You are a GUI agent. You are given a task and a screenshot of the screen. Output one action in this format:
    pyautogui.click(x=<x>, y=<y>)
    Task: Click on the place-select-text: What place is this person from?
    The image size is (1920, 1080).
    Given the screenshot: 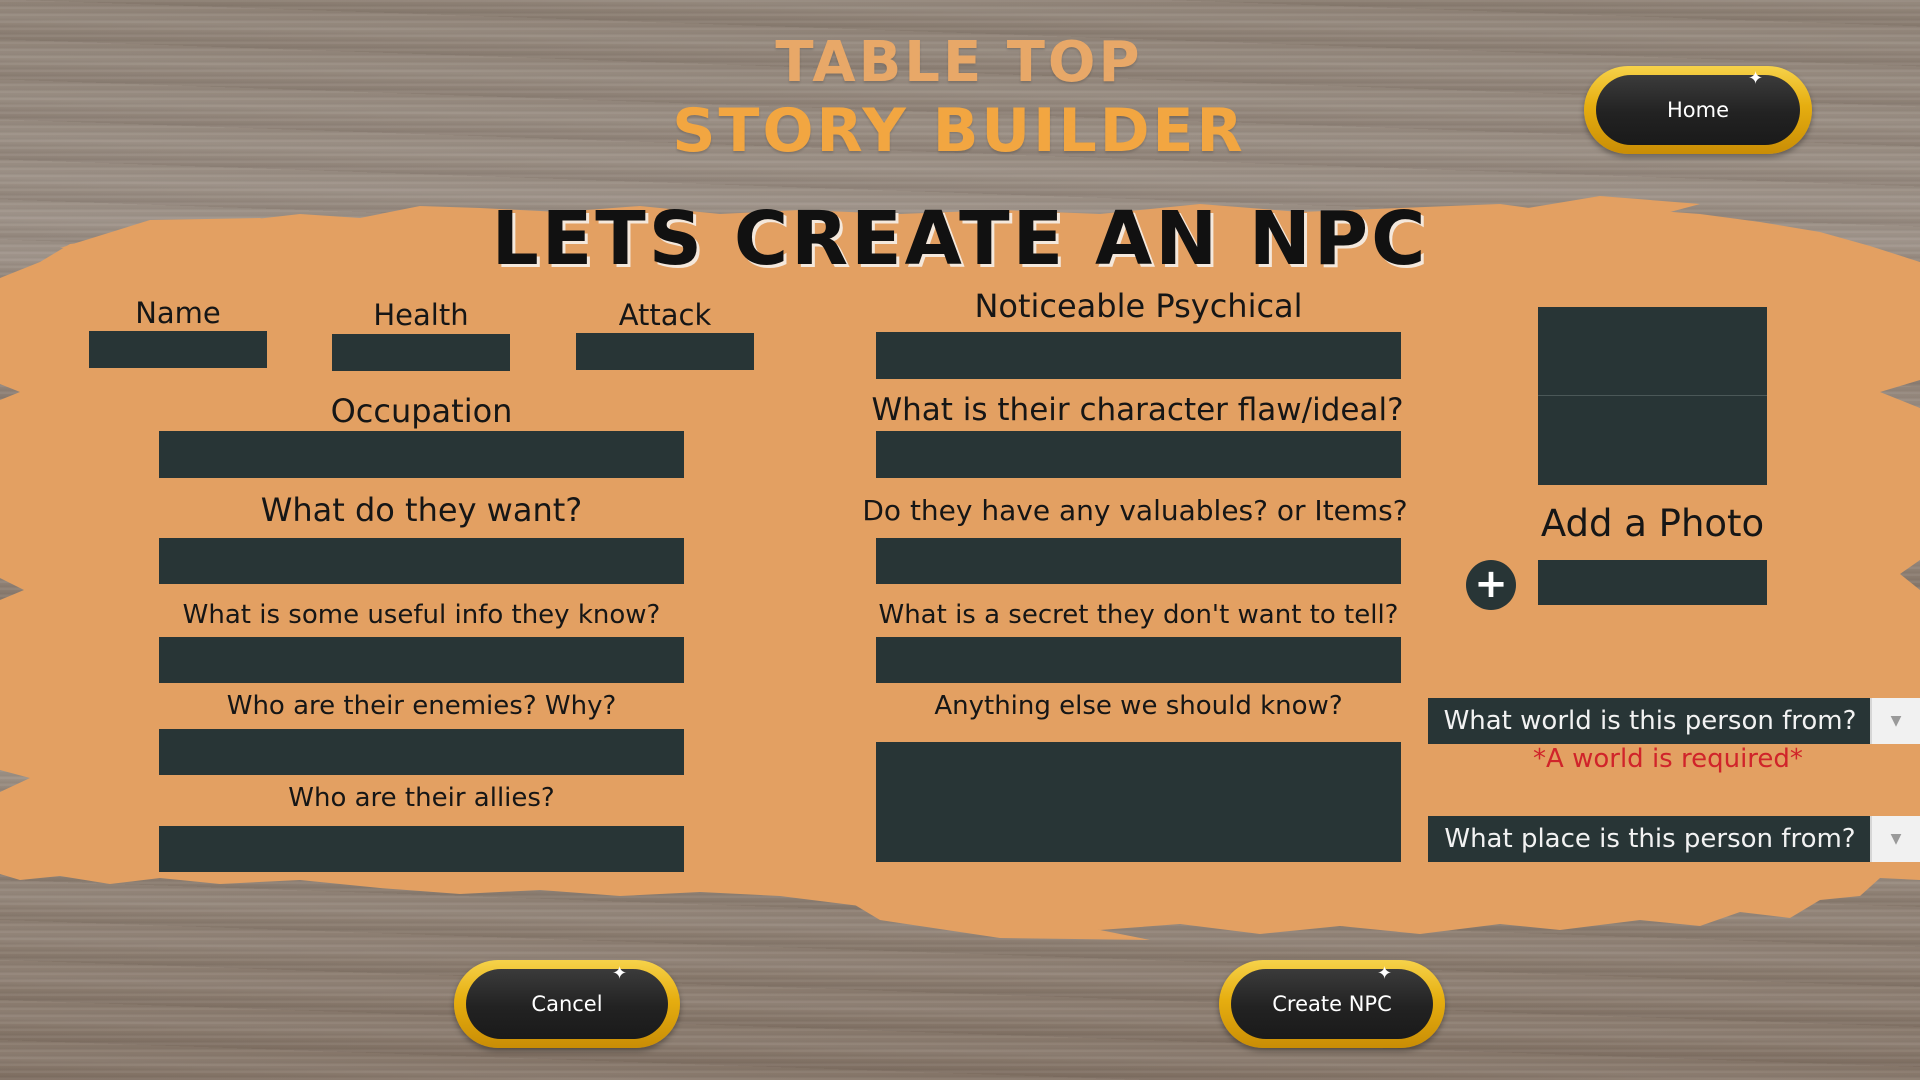 What is the action you would take?
    pyautogui.click(x=1650, y=839)
    